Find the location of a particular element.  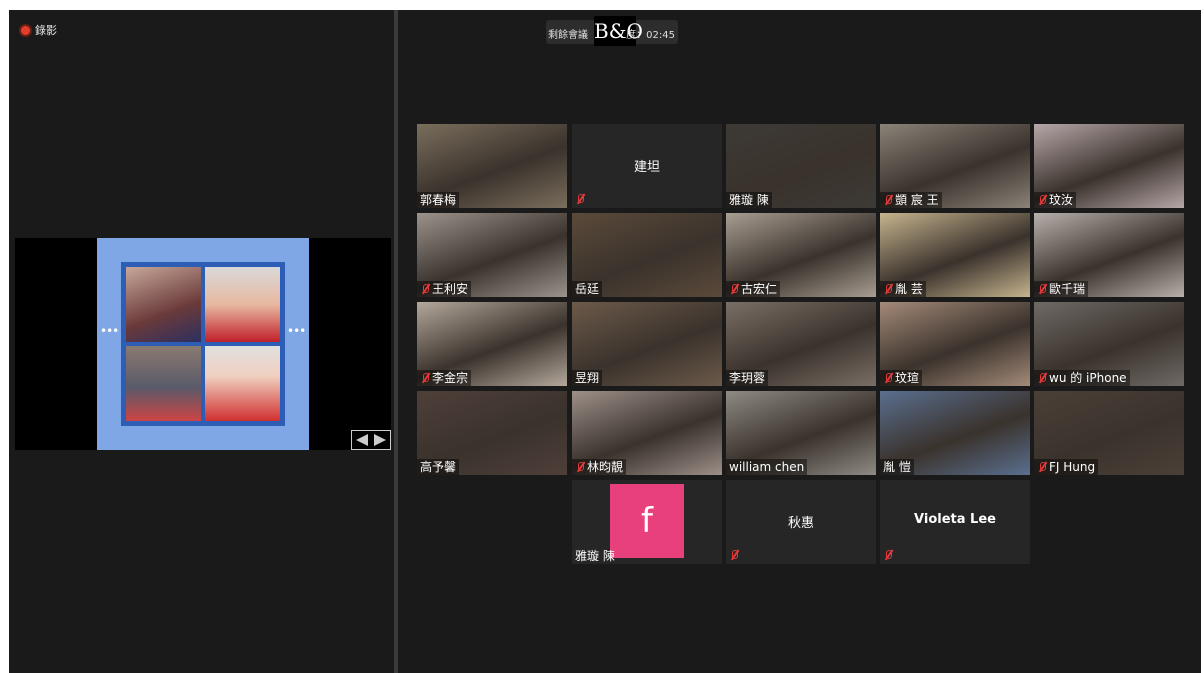

participant-tile: 歐千瑞 is located at coordinates (1109, 255).